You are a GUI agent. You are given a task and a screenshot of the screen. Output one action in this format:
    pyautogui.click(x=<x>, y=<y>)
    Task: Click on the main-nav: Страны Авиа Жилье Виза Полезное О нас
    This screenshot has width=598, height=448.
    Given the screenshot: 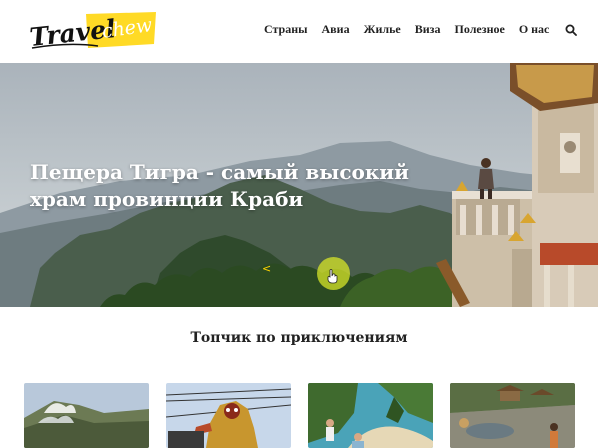 What is the action you would take?
    pyautogui.click(x=413, y=29)
    